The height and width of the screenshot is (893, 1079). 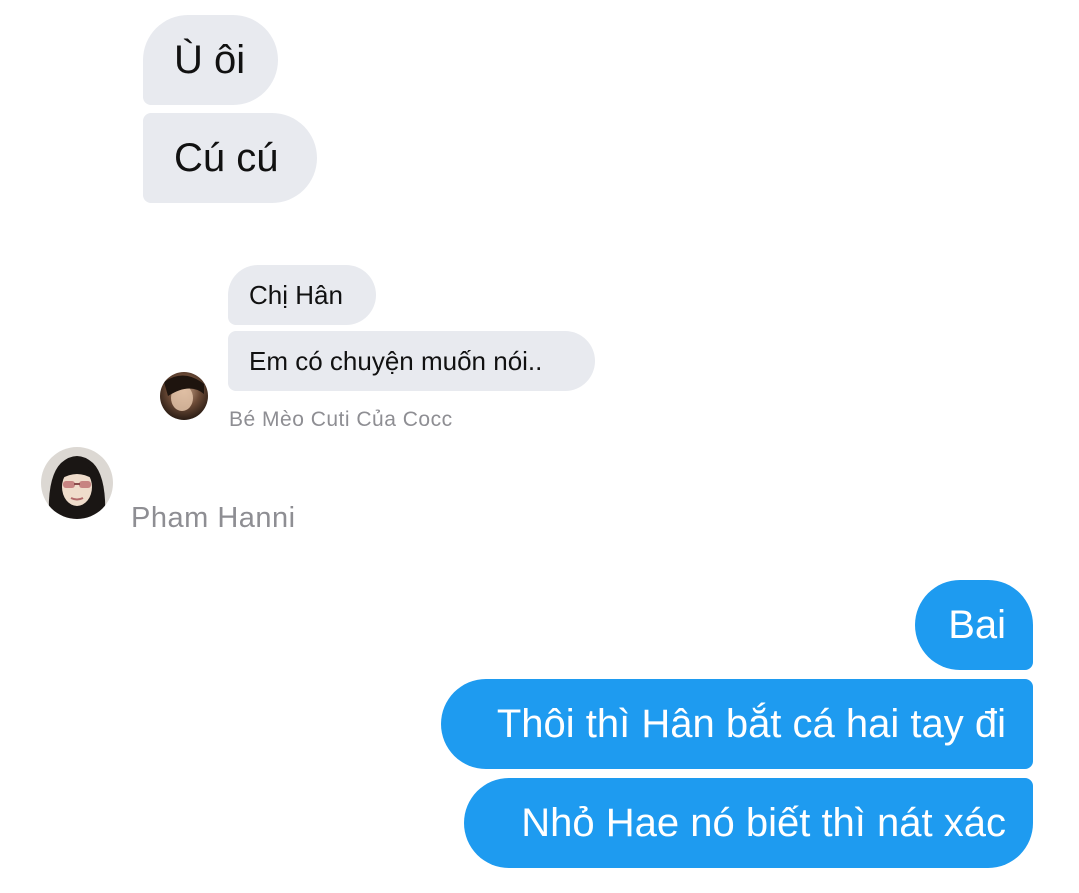 I want to click on message-bubble-outgoing: Nhỏ Hae nó biết thì nát xác, so click(x=748, y=823).